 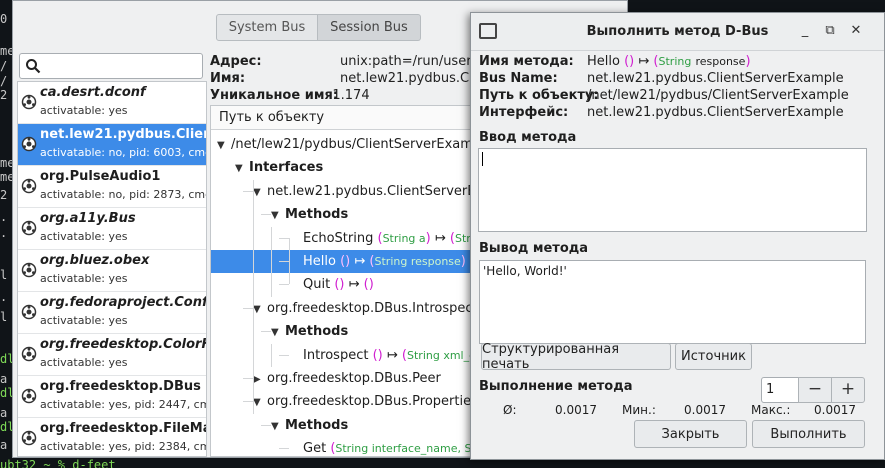 I want to click on tree-method-node: Hello () ↦ (String response), so click(x=377, y=261).